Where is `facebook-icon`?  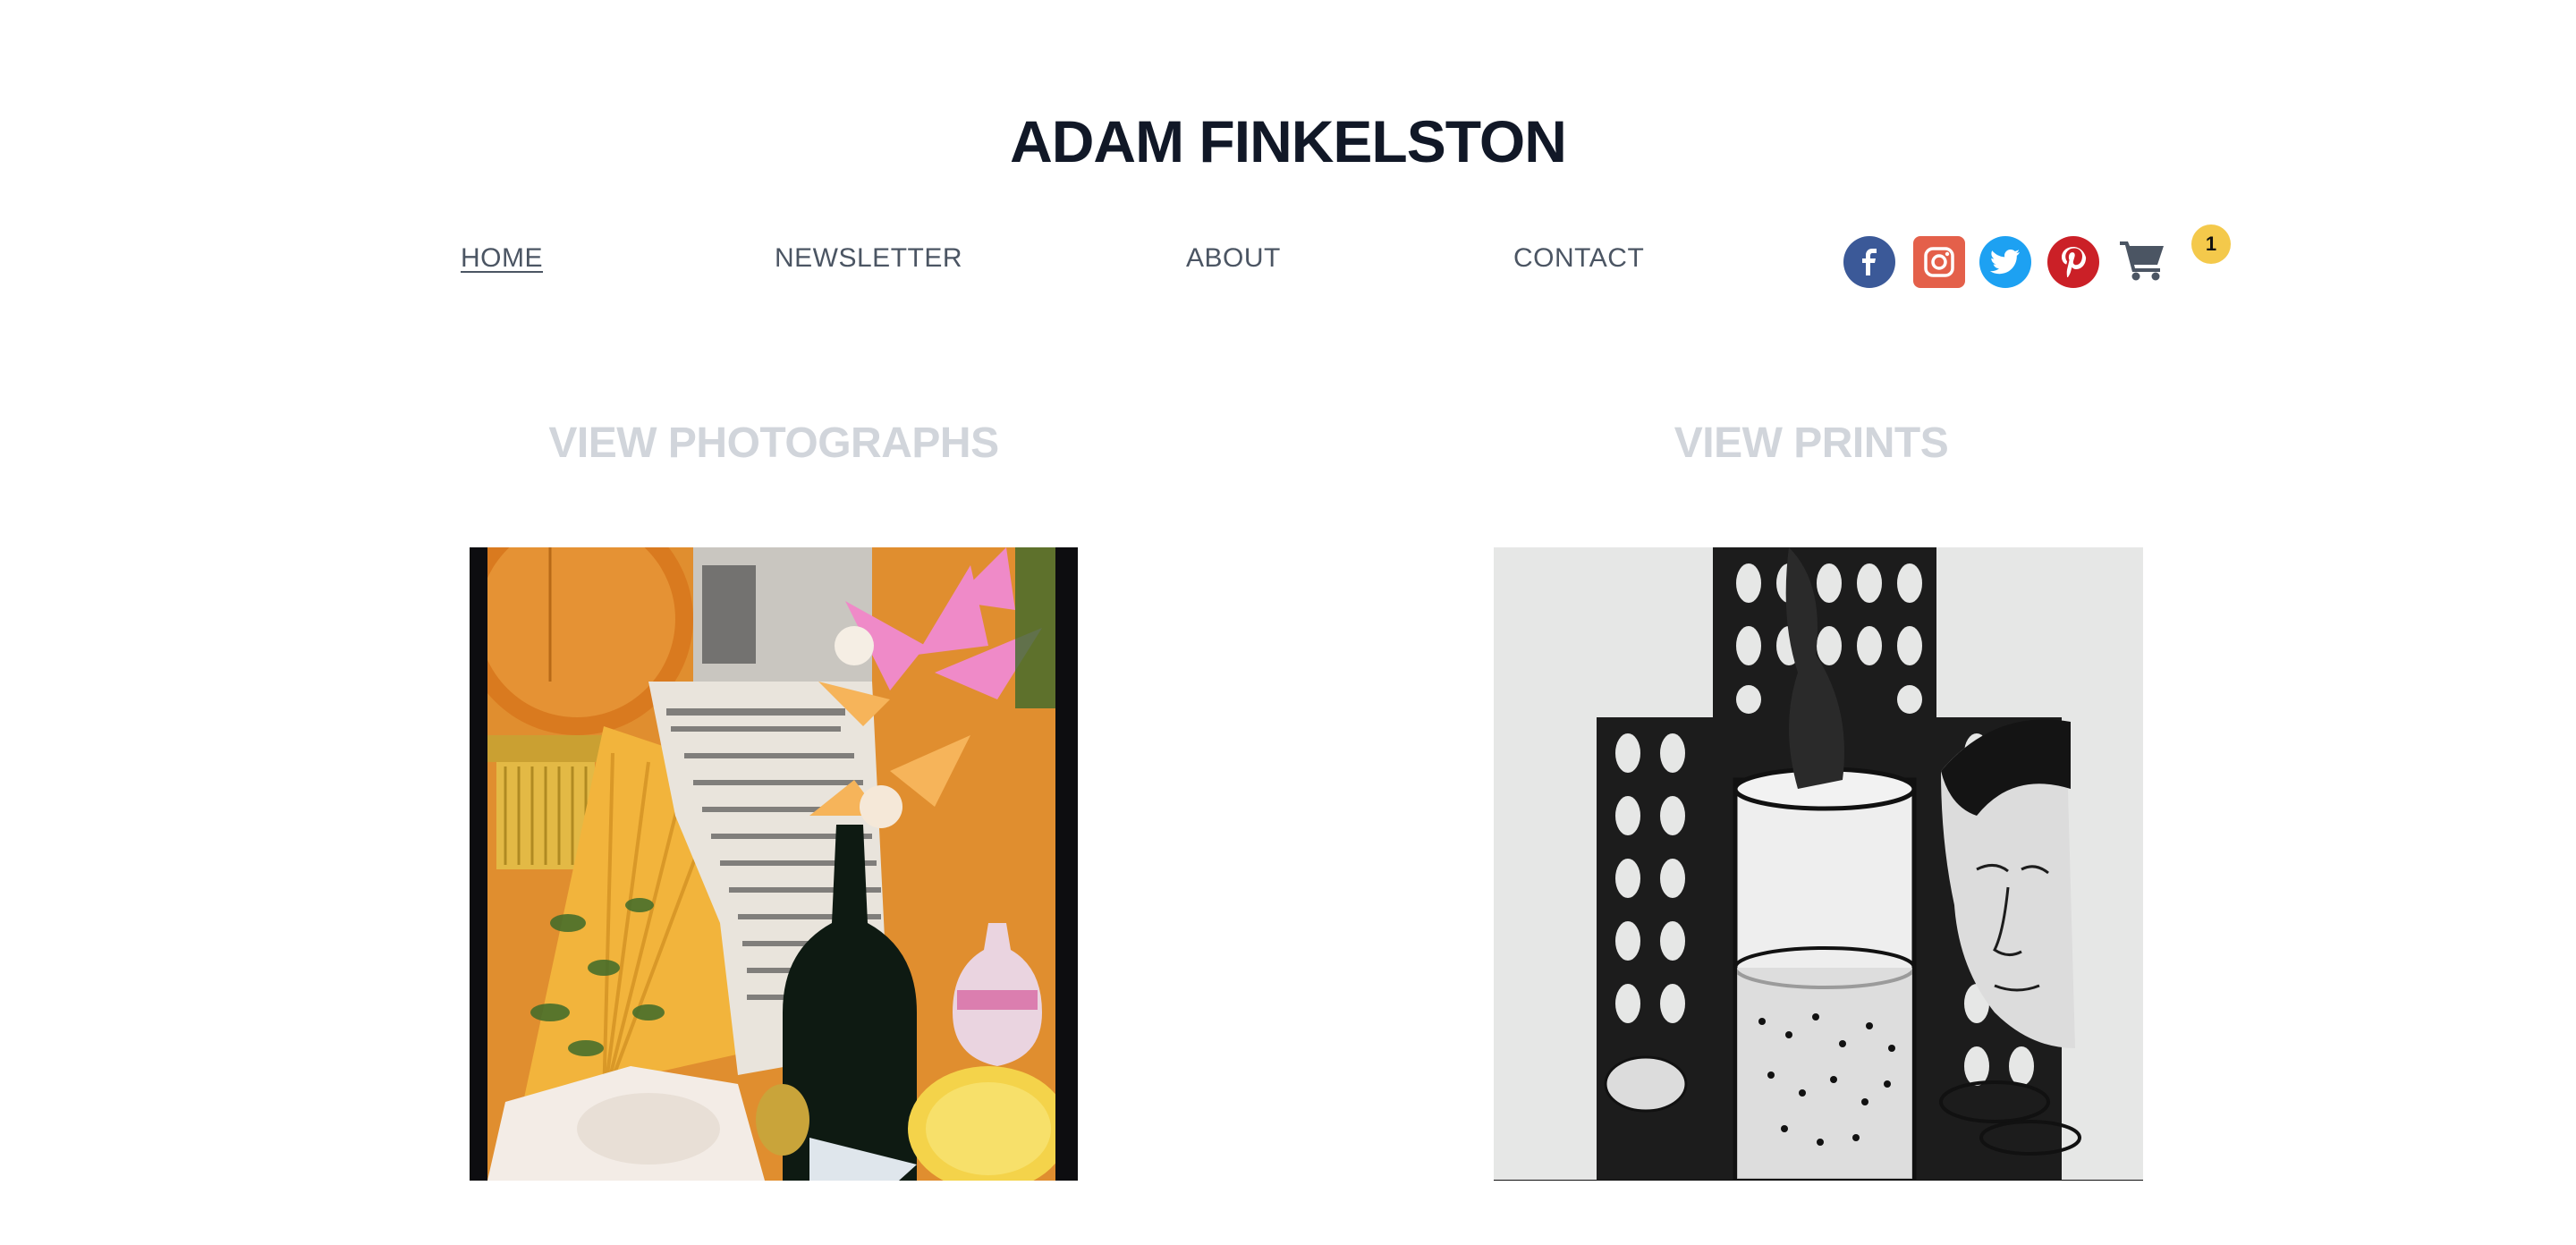 facebook-icon is located at coordinates (1869, 262).